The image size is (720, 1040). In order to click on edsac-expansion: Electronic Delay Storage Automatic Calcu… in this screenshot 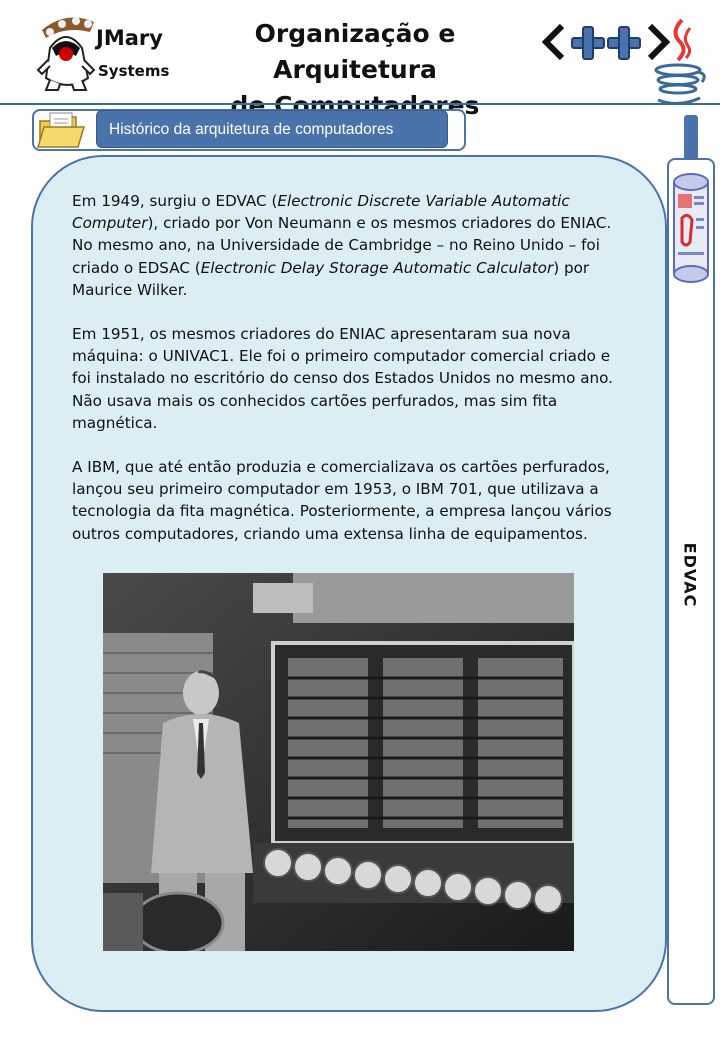, I will do `click(377, 267)`.